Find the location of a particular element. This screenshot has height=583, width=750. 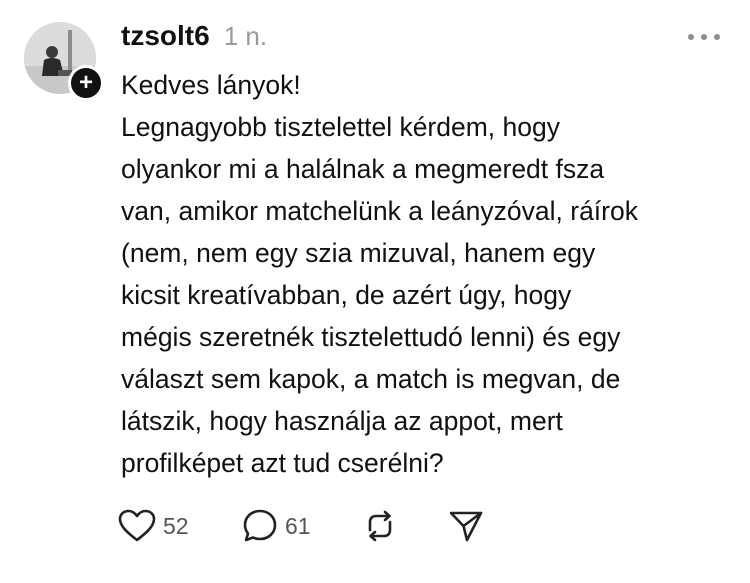

reply-button: 61 is located at coordinates (276, 526).